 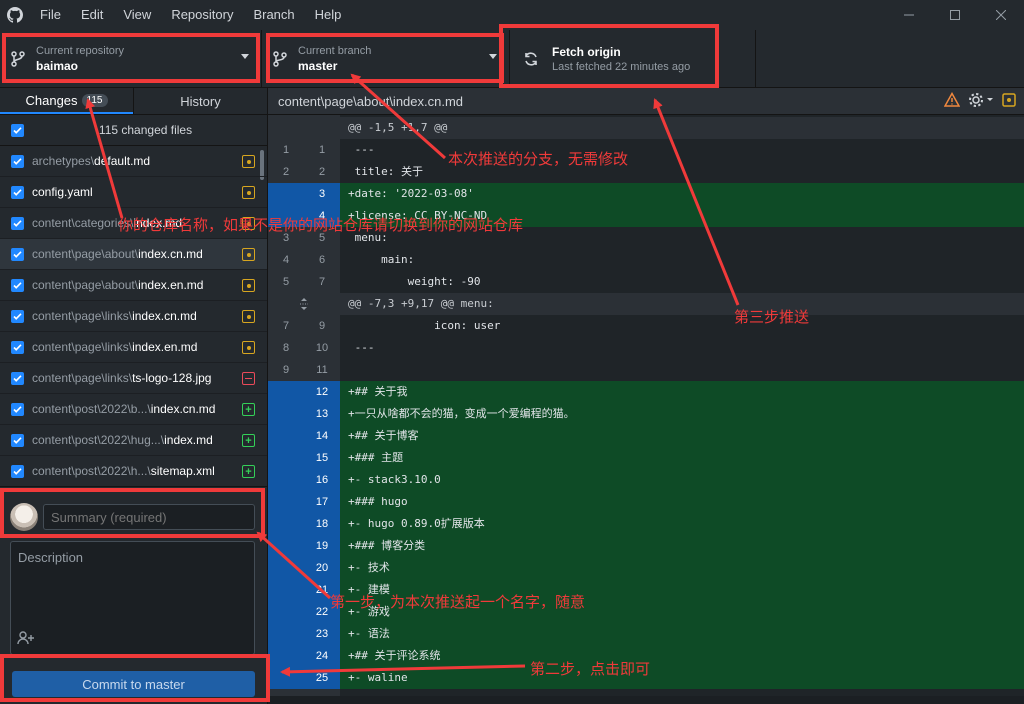 I want to click on file-row: content\page\about\index.cn.md, so click(x=133, y=254).